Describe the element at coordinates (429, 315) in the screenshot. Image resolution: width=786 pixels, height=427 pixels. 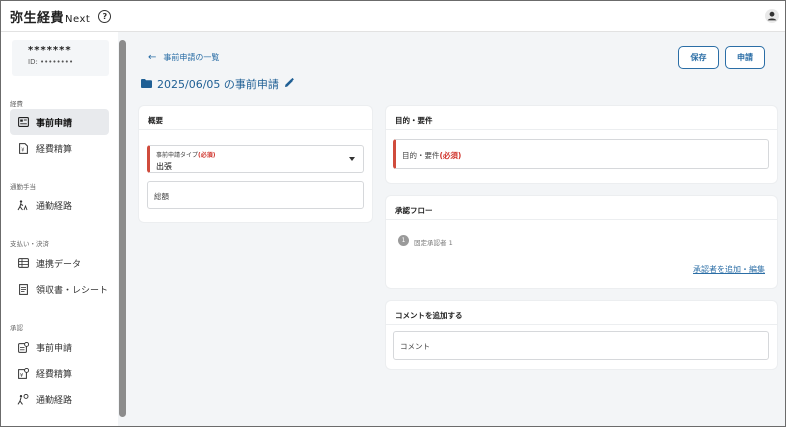
I see `comment-title: コメントを追加する` at that location.